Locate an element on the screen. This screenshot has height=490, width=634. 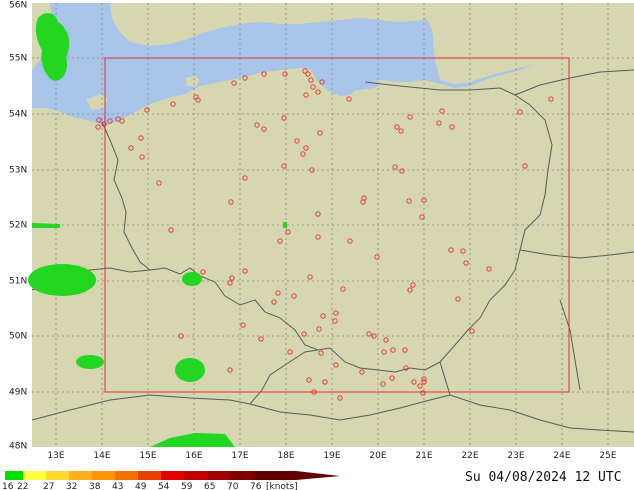
lon-label: 24E is located at coordinates (561, 456).